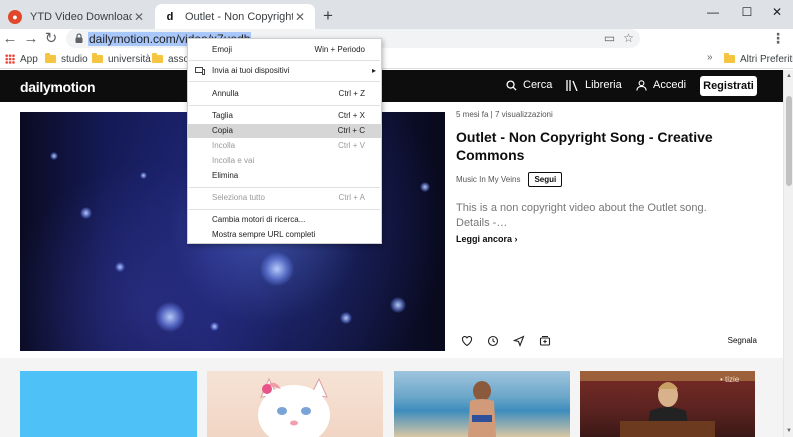 Image resolution: width=793 pixels, height=437 pixels. I want to click on page-scrollbar: ▲ ▼, so click(788, 253).